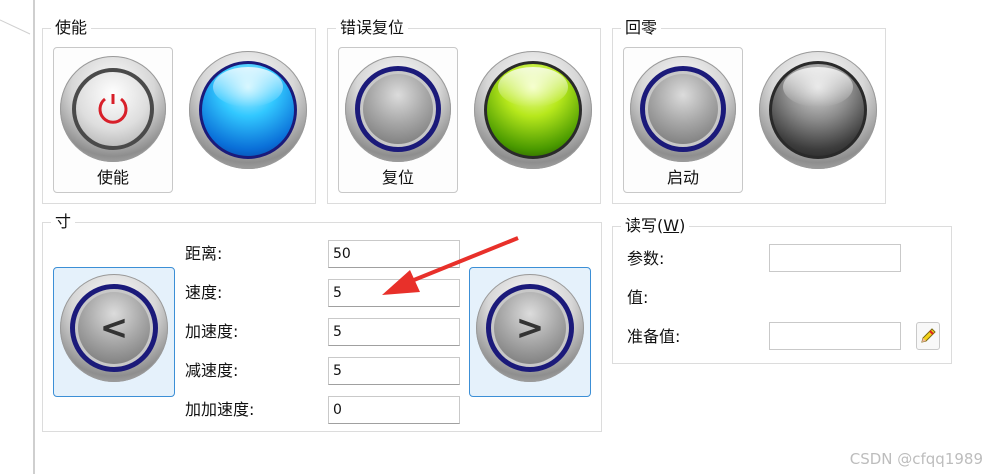  Describe the element at coordinates (638, 297) in the screenshot. I see `value-label: 值:` at that location.